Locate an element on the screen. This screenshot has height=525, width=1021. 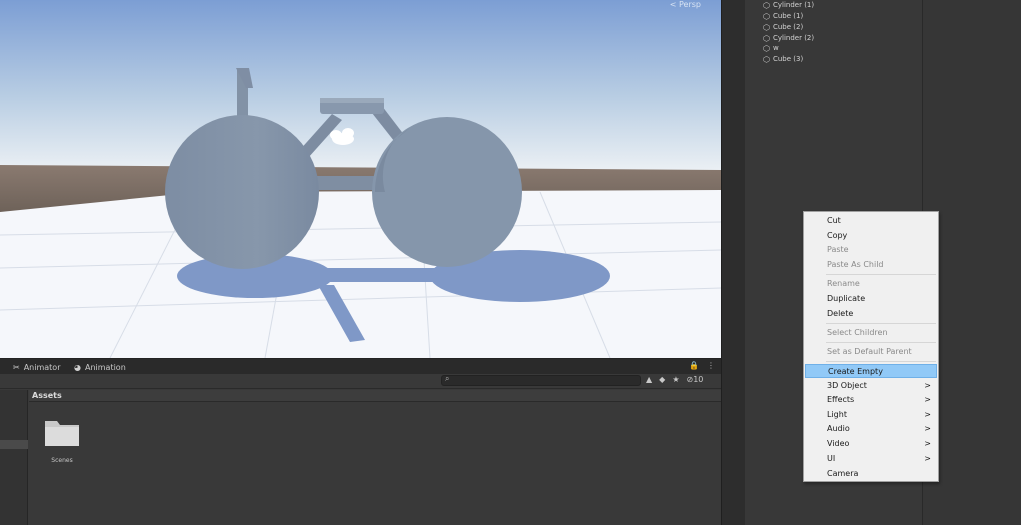
menu-item-duplicate: Duplicate is located at coordinates (871, 299).